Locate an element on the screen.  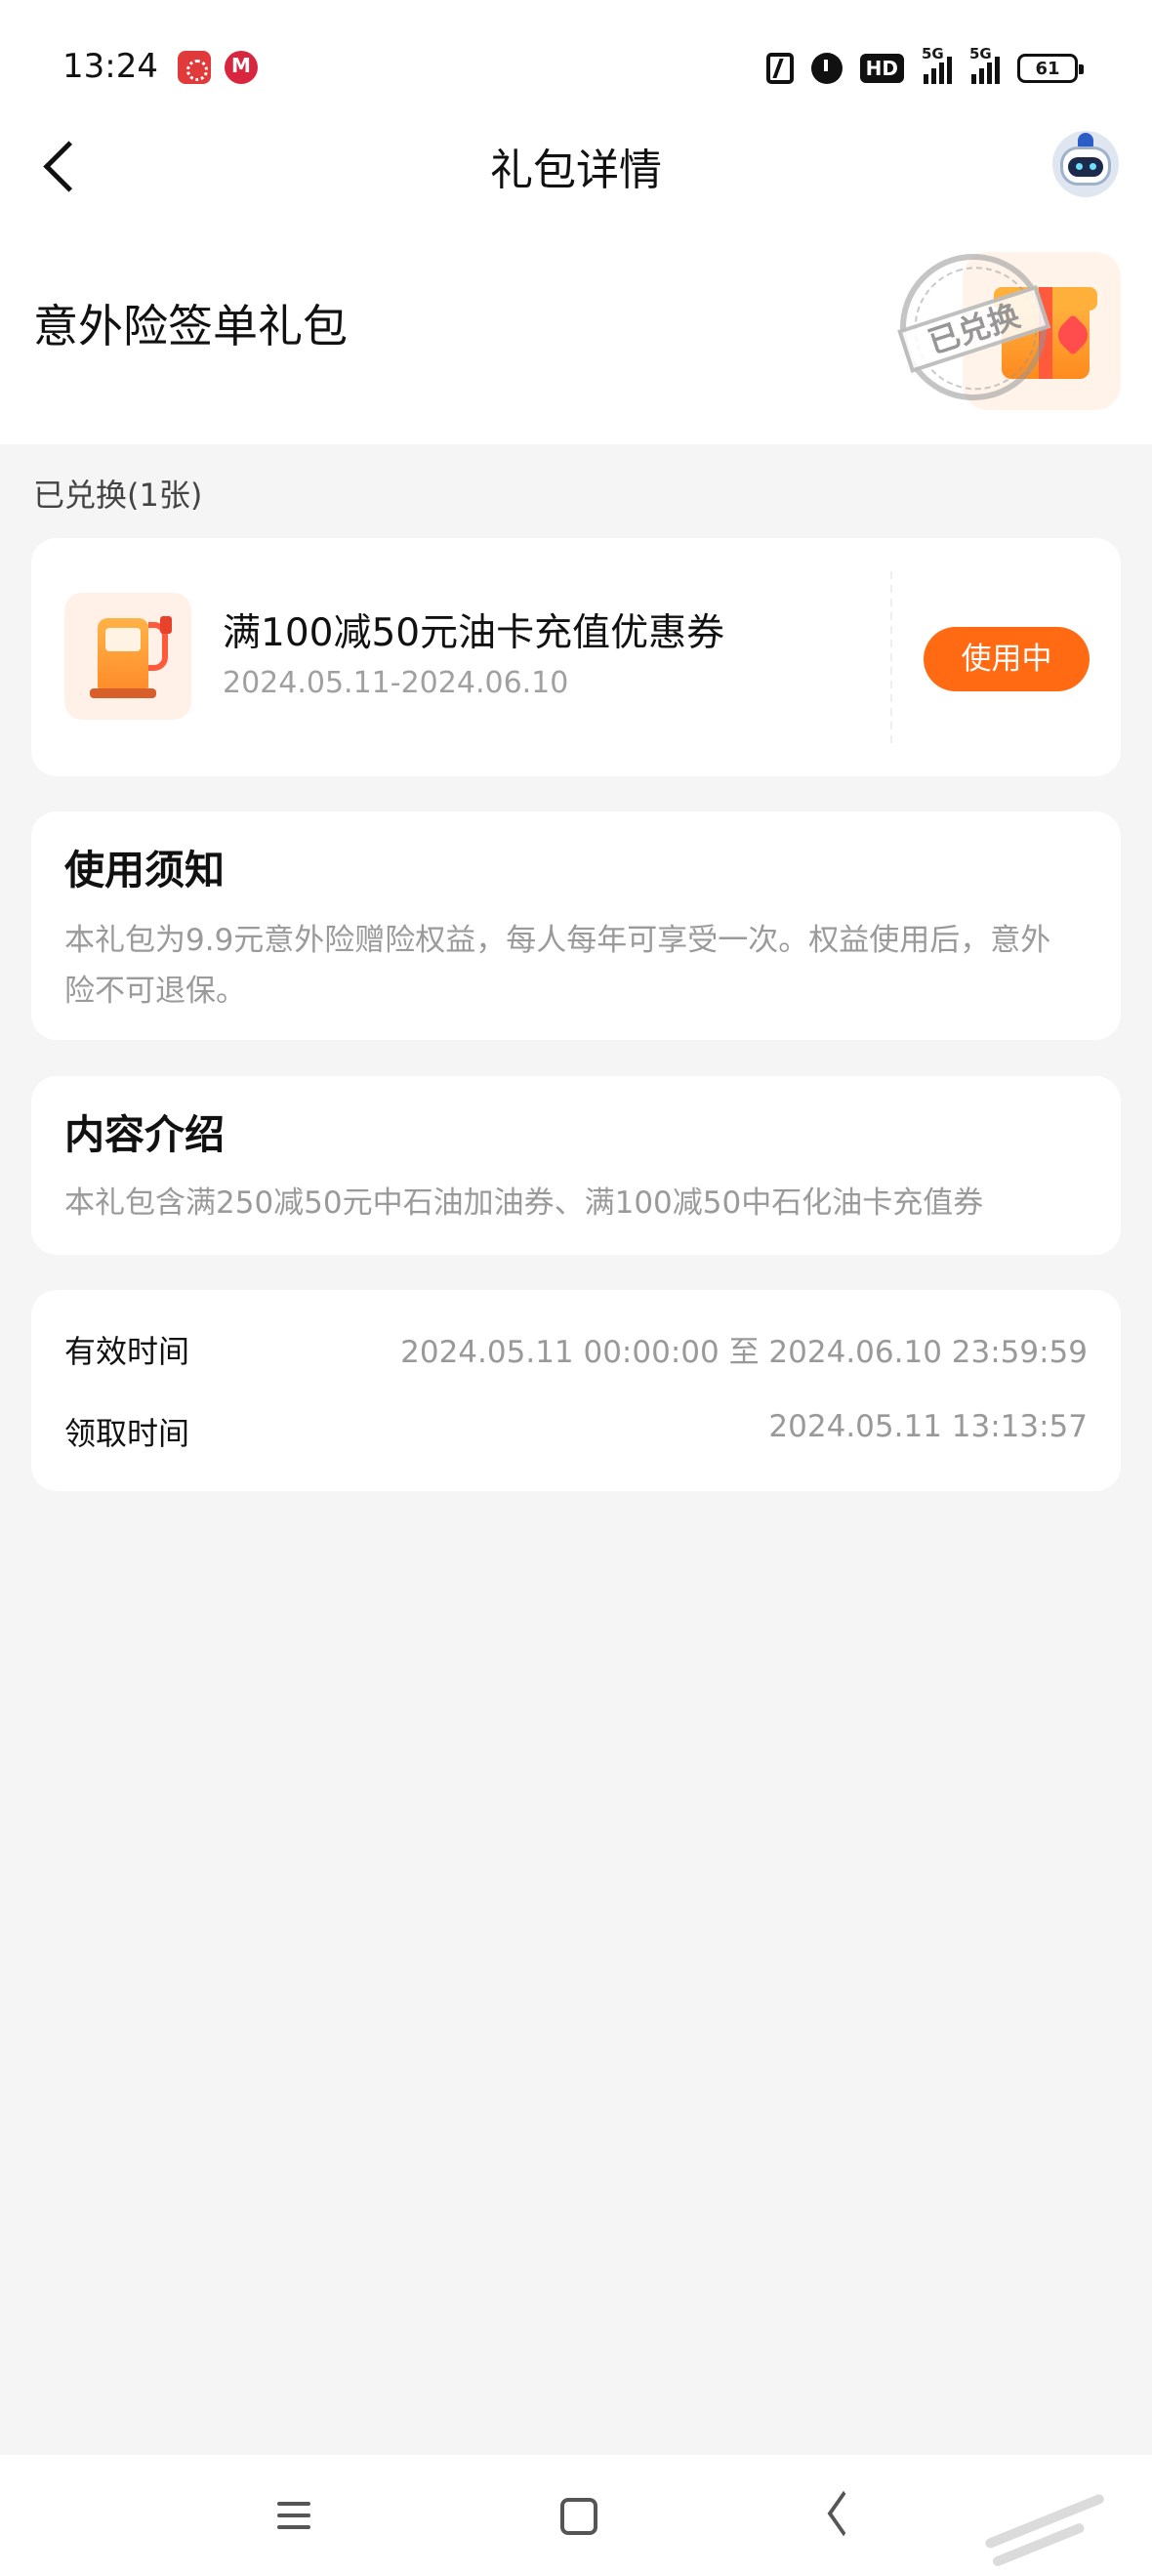
in-use-button: 使用中 is located at coordinates (1007, 659).